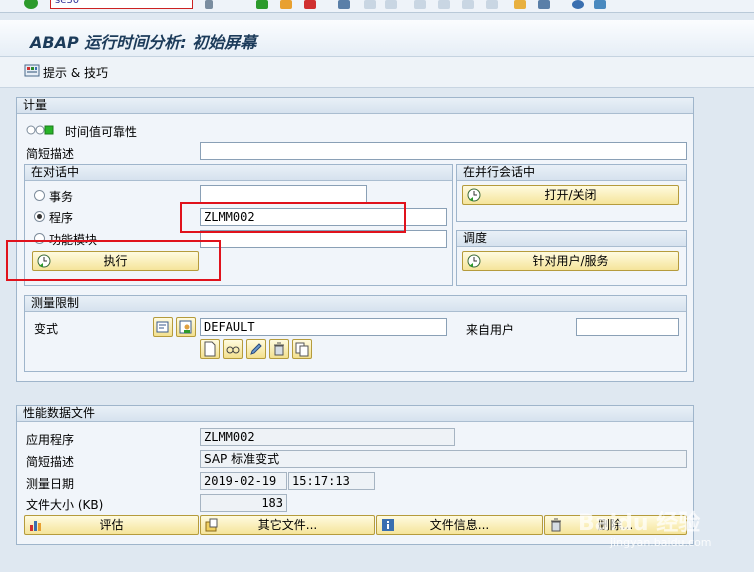  I want to click on variant-new-button, so click(210, 349).